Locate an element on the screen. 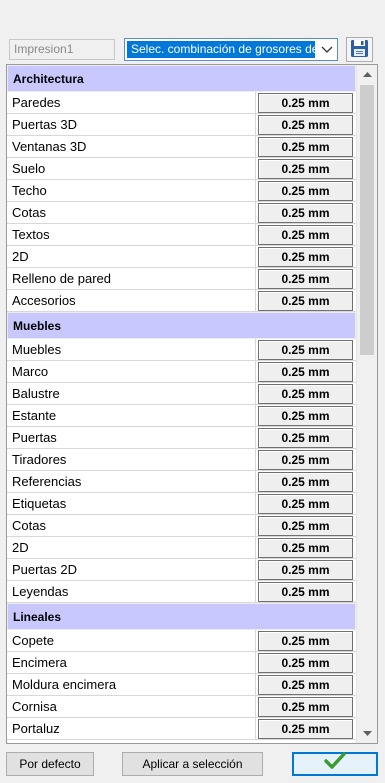 The height and width of the screenshot is (783, 385). chevron-down-icon is located at coordinates (327, 49).